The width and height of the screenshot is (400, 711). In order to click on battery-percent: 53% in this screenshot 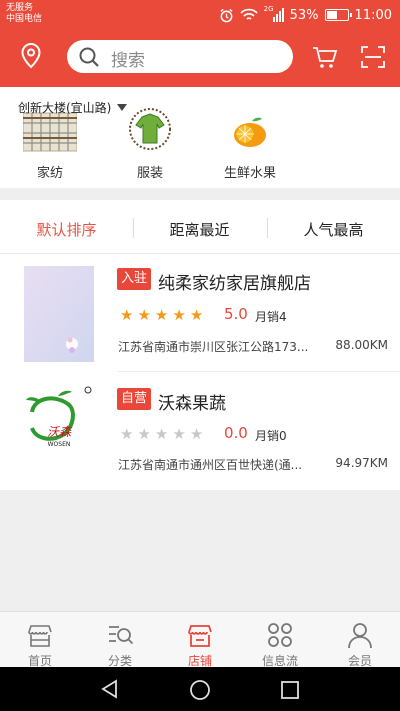, I will do `click(304, 15)`.